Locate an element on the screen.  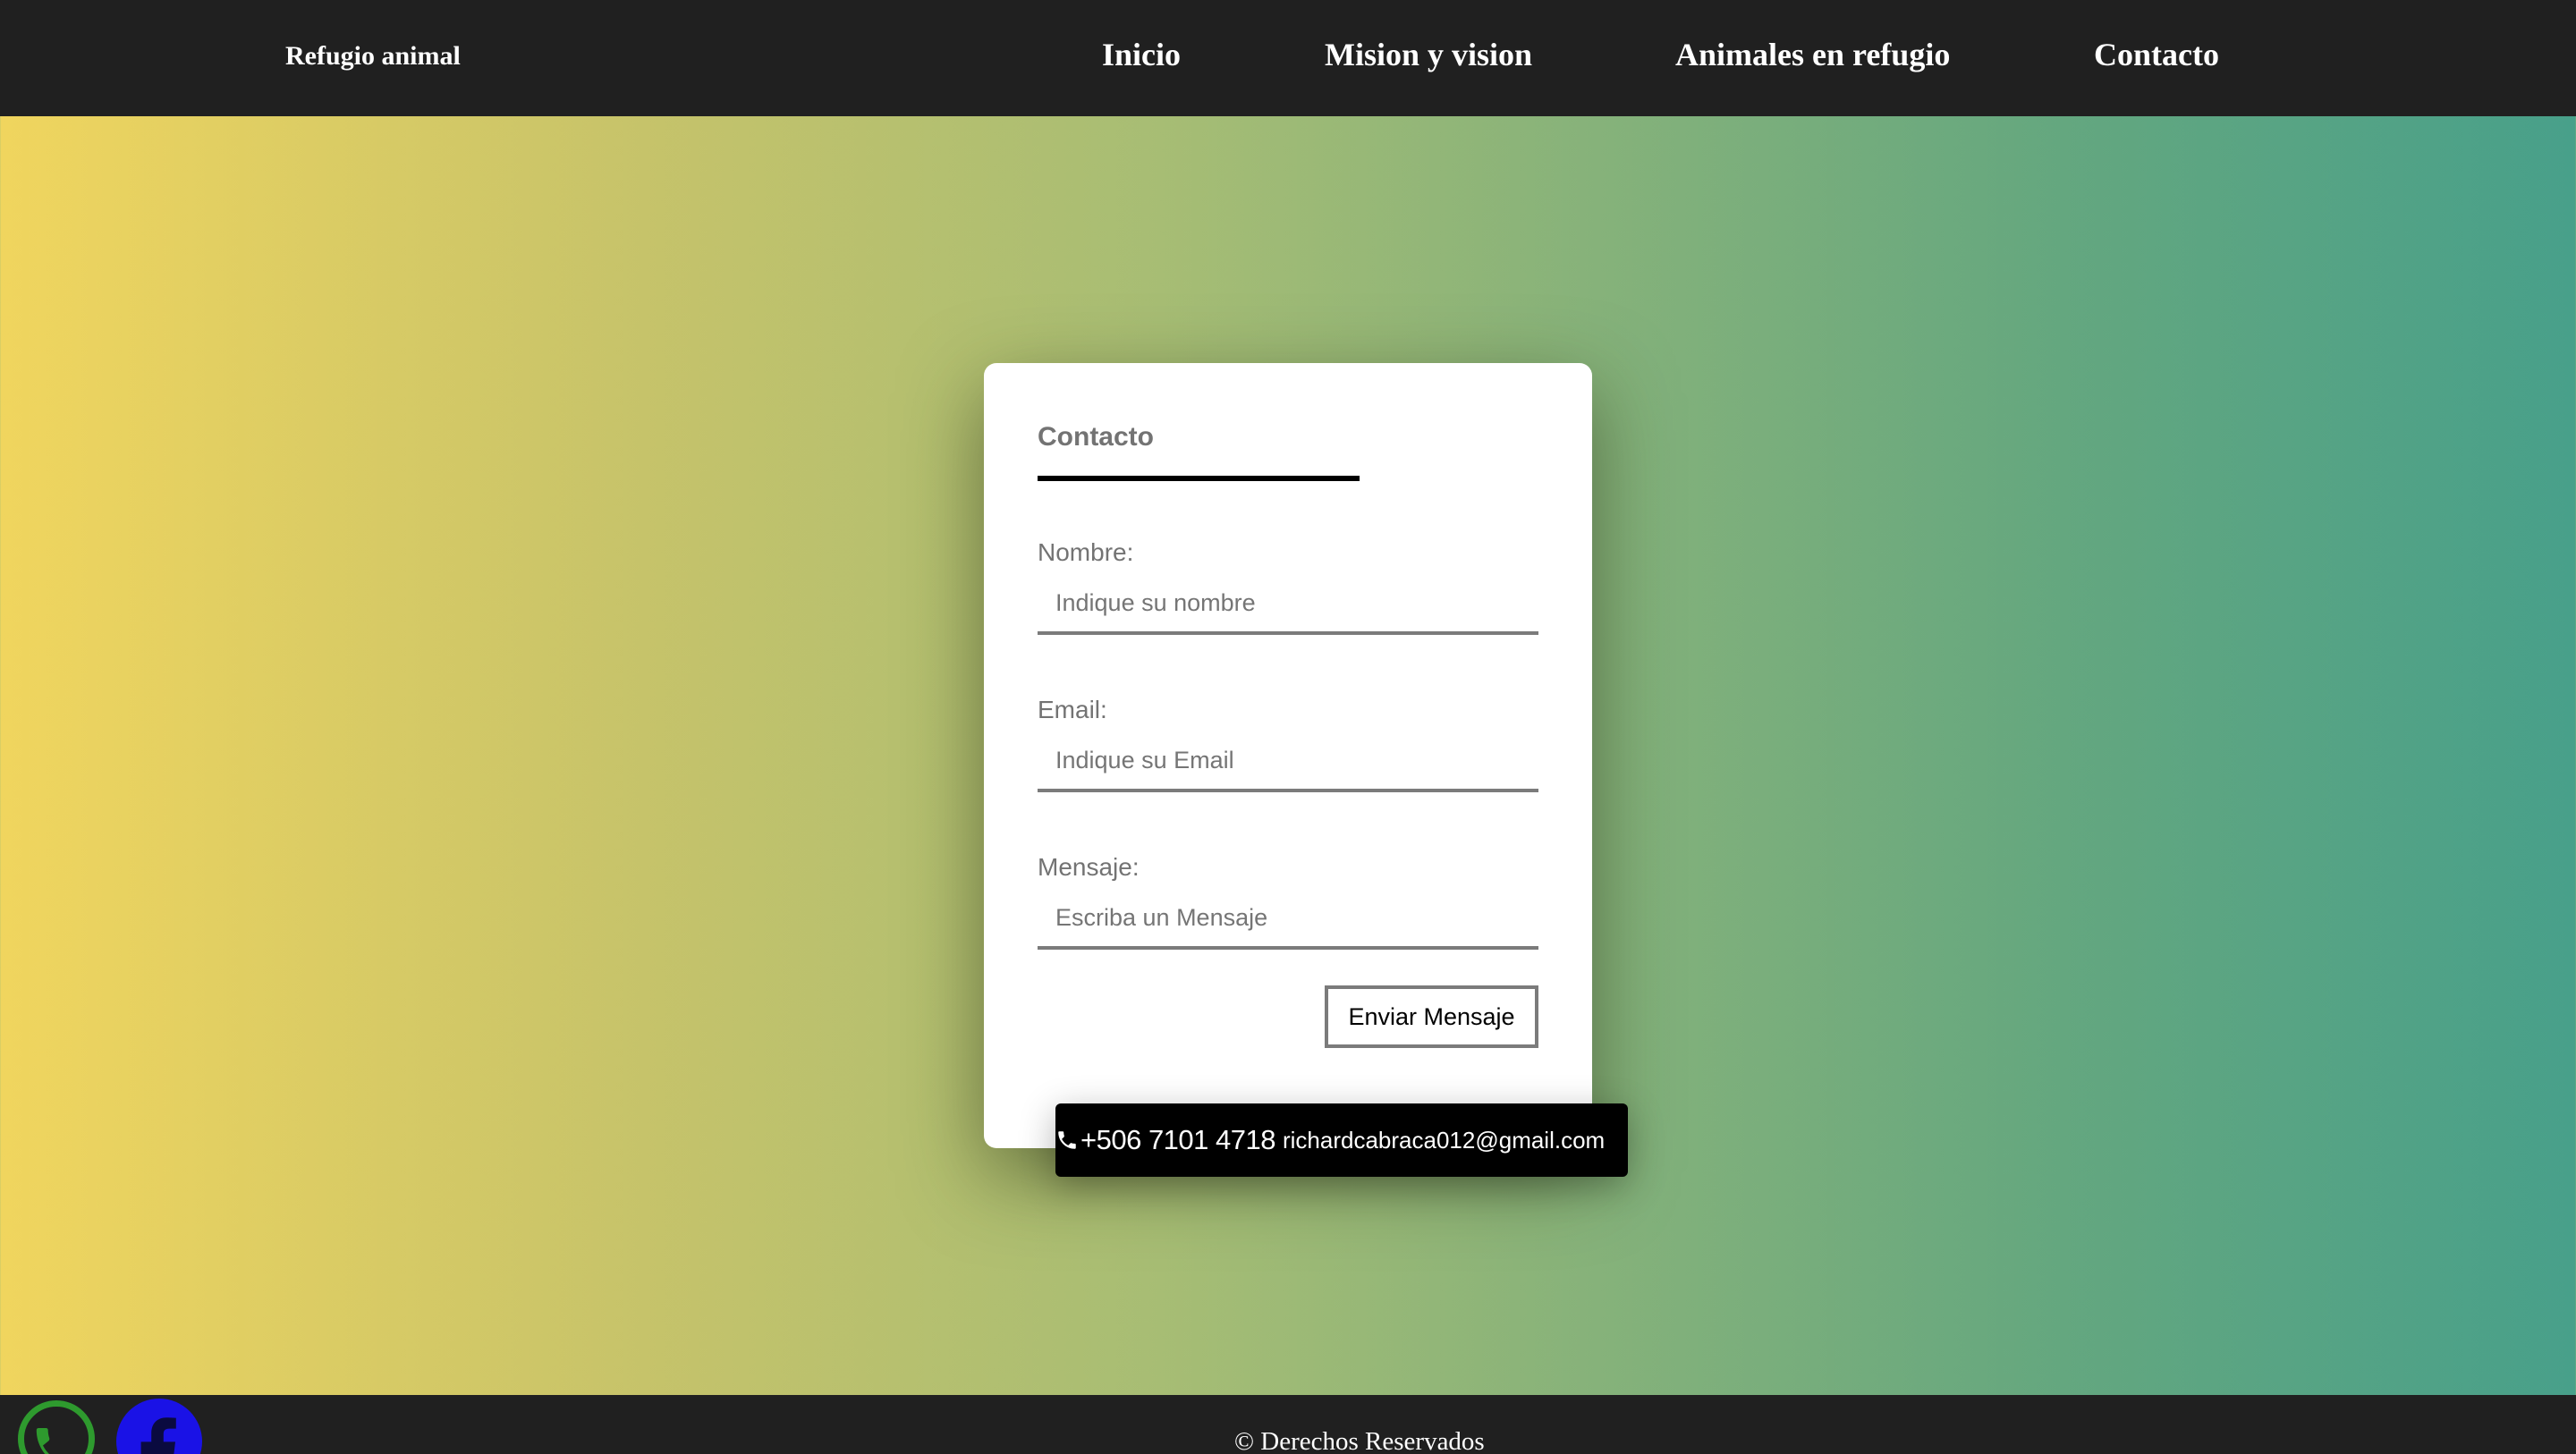
nav-link-mision-vision: Mision y vision is located at coordinates (1428, 54).